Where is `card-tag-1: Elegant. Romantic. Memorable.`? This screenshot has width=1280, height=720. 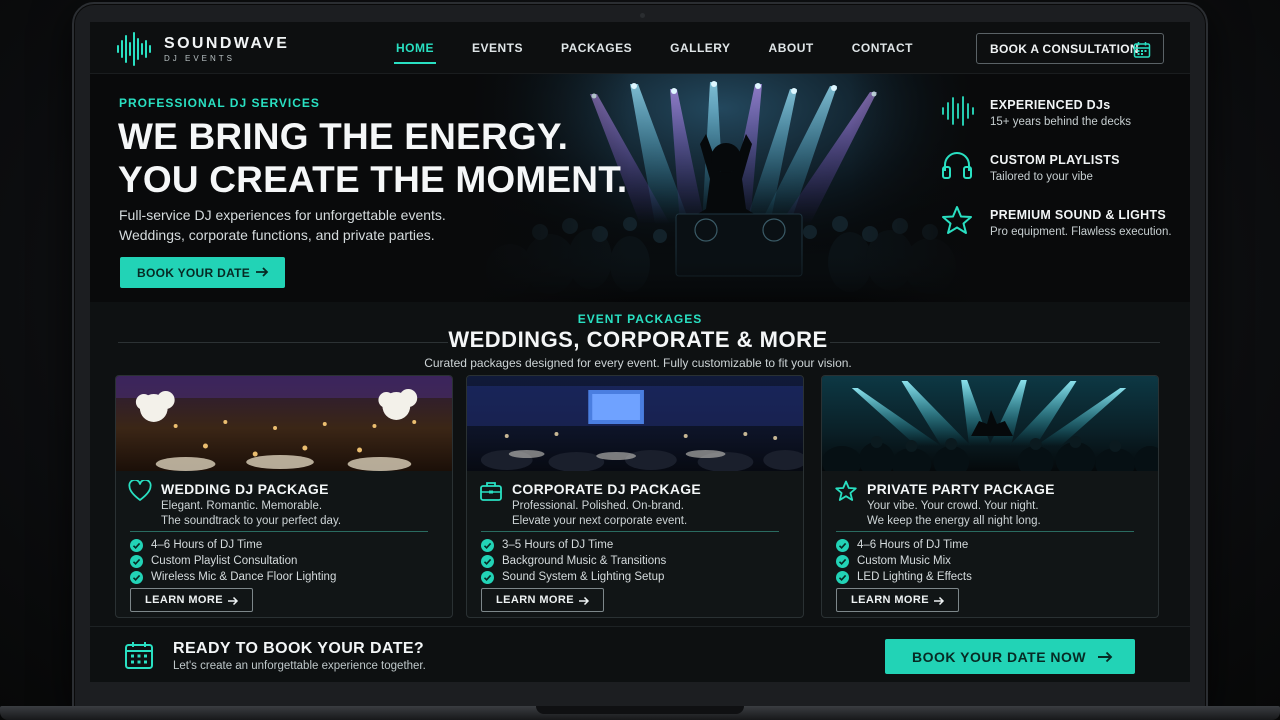
card-tag-1: Elegant. Romantic. Memorable. is located at coordinates (242, 506).